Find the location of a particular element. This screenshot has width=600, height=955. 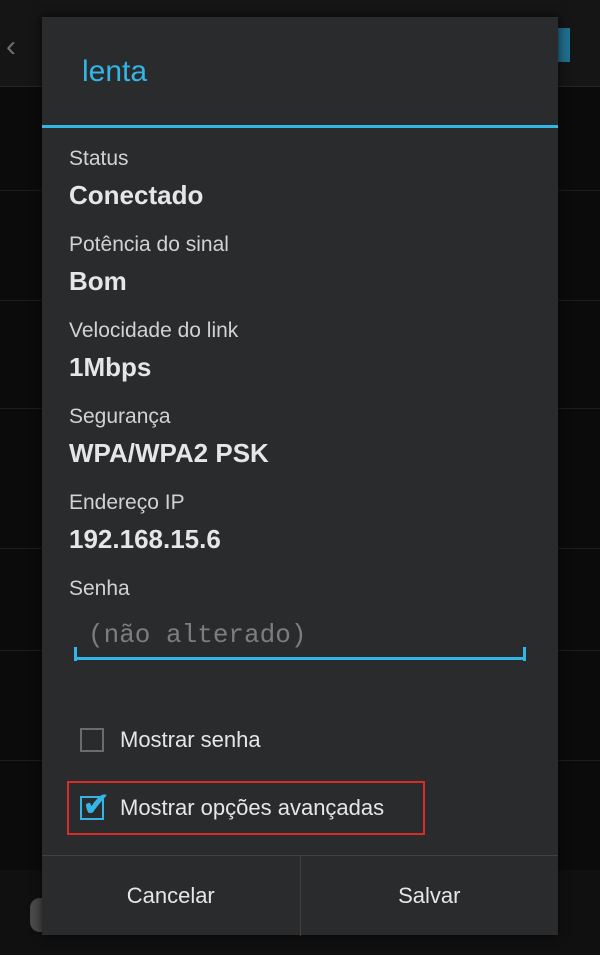

dialog-title: lenta is located at coordinates (115, 71).